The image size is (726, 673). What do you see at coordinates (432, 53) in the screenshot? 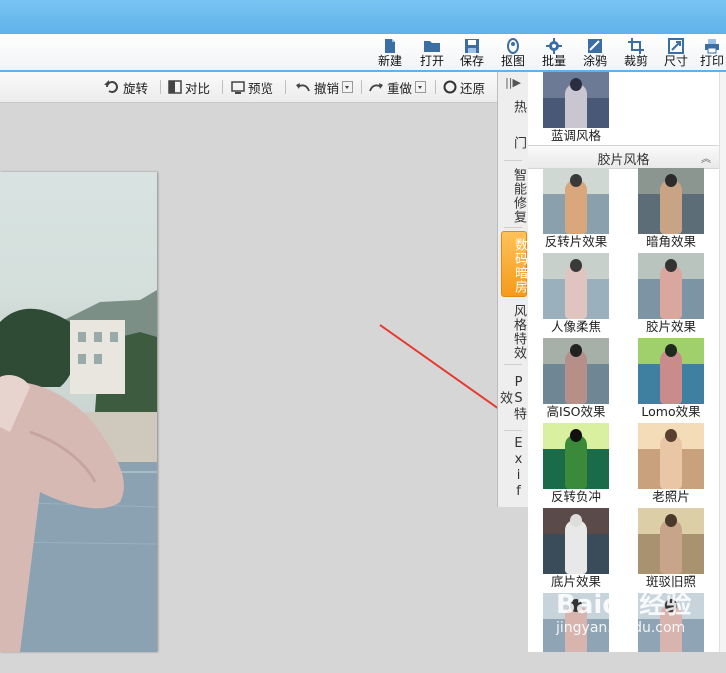
I see `open-button: 打开` at bounding box center [432, 53].